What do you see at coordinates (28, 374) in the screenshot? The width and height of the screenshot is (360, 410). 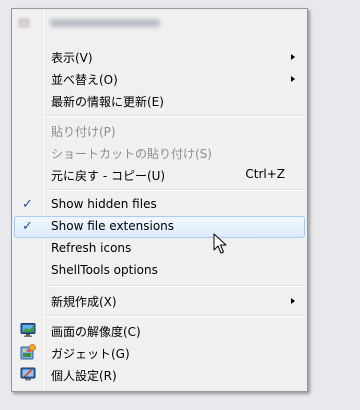 I see `personalize-icon` at bounding box center [28, 374].